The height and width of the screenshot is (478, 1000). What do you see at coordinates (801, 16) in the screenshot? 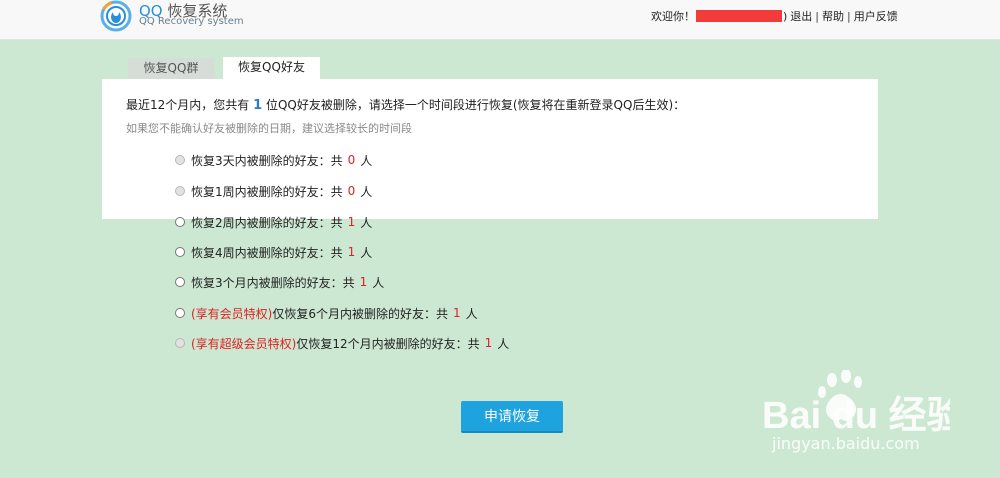
I see `logout-link: 退出` at bounding box center [801, 16].